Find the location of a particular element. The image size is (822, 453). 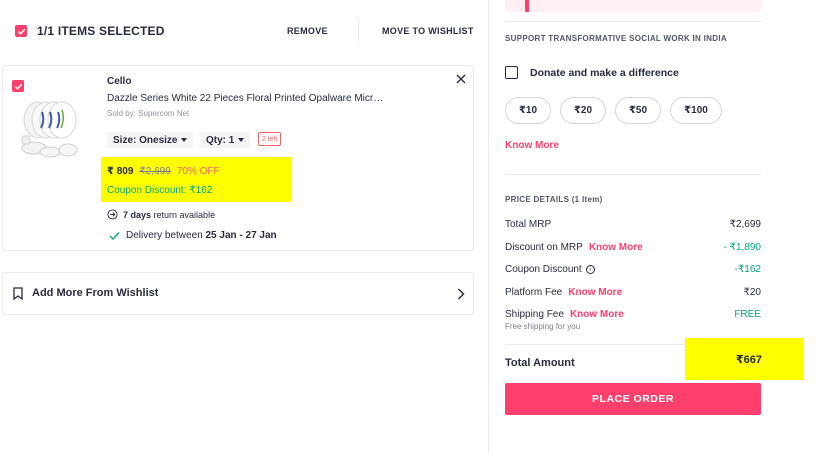

discount-value: - ₹1,890 is located at coordinates (742, 247).